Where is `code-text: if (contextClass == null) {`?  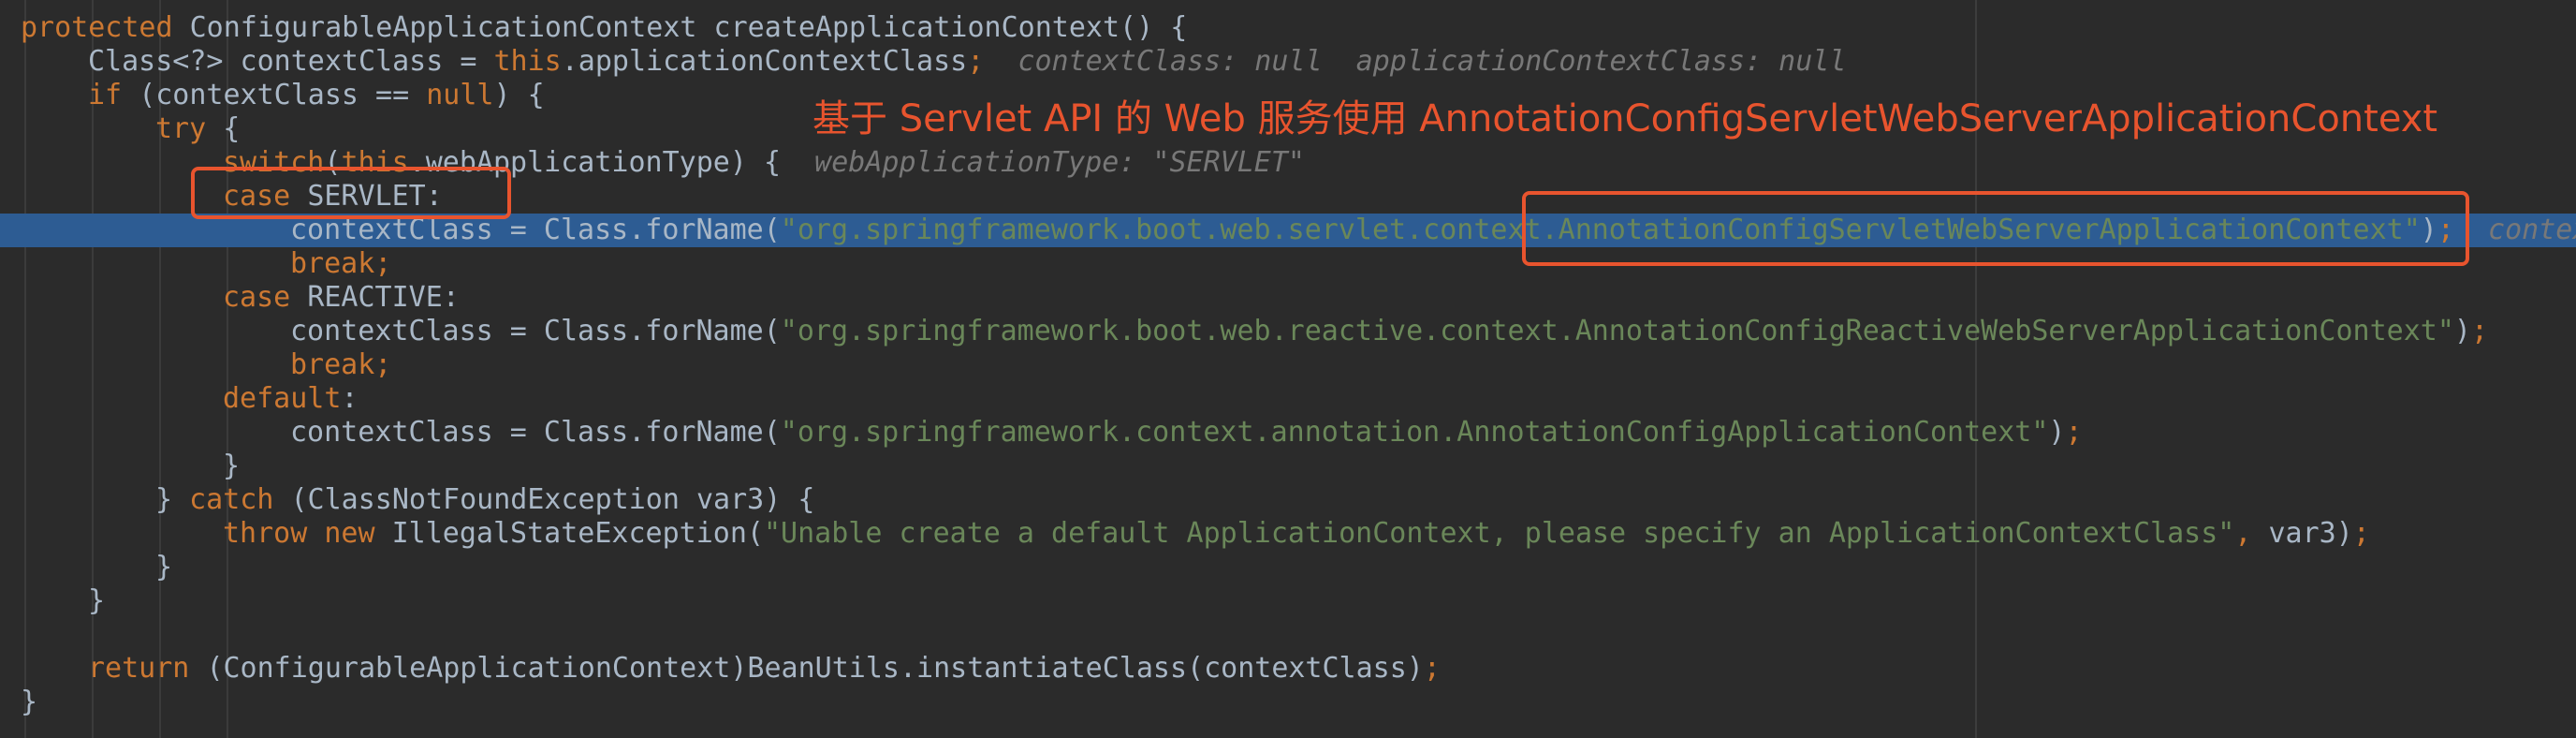 code-text: if (contextClass == null) { is located at coordinates (317, 95).